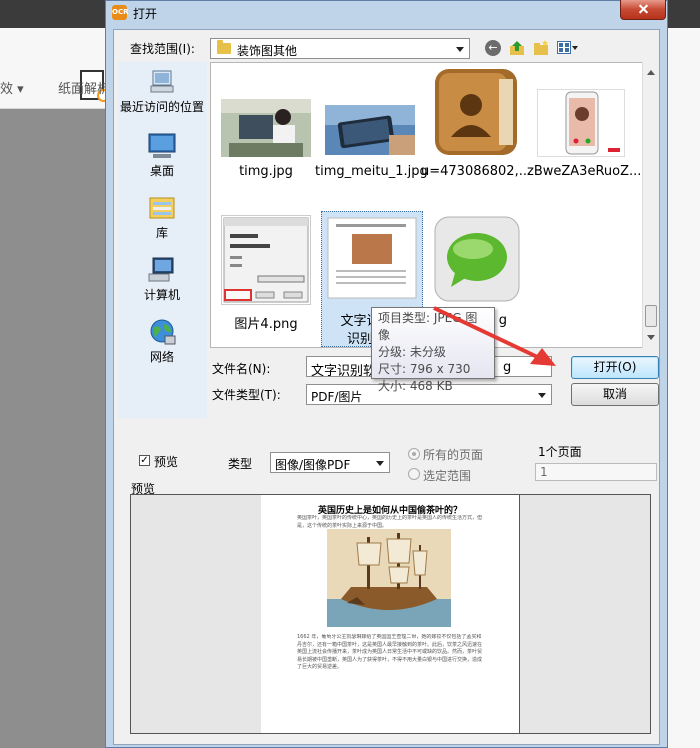 This screenshot has width=700, height=748. What do you see at coordinates (144, 460) in the screenshot?
I see `preview-checkbox: ✓` at bounding box center [144, 460].